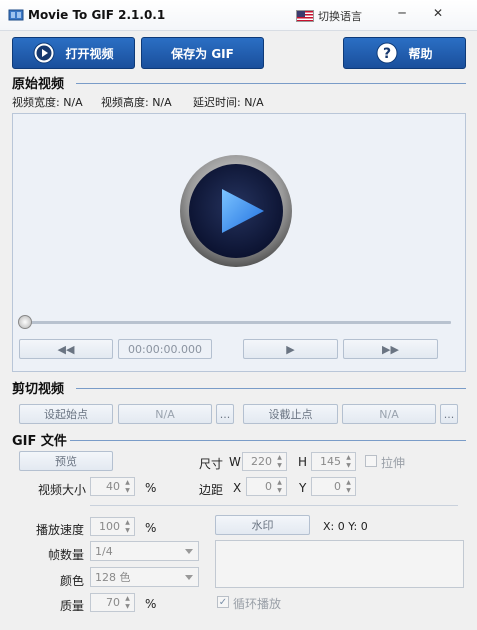  What do you see at coordinates (38, 84) in the screenshot?
I see `original-video-title: 原始视频` at bounding box center [38, 84].